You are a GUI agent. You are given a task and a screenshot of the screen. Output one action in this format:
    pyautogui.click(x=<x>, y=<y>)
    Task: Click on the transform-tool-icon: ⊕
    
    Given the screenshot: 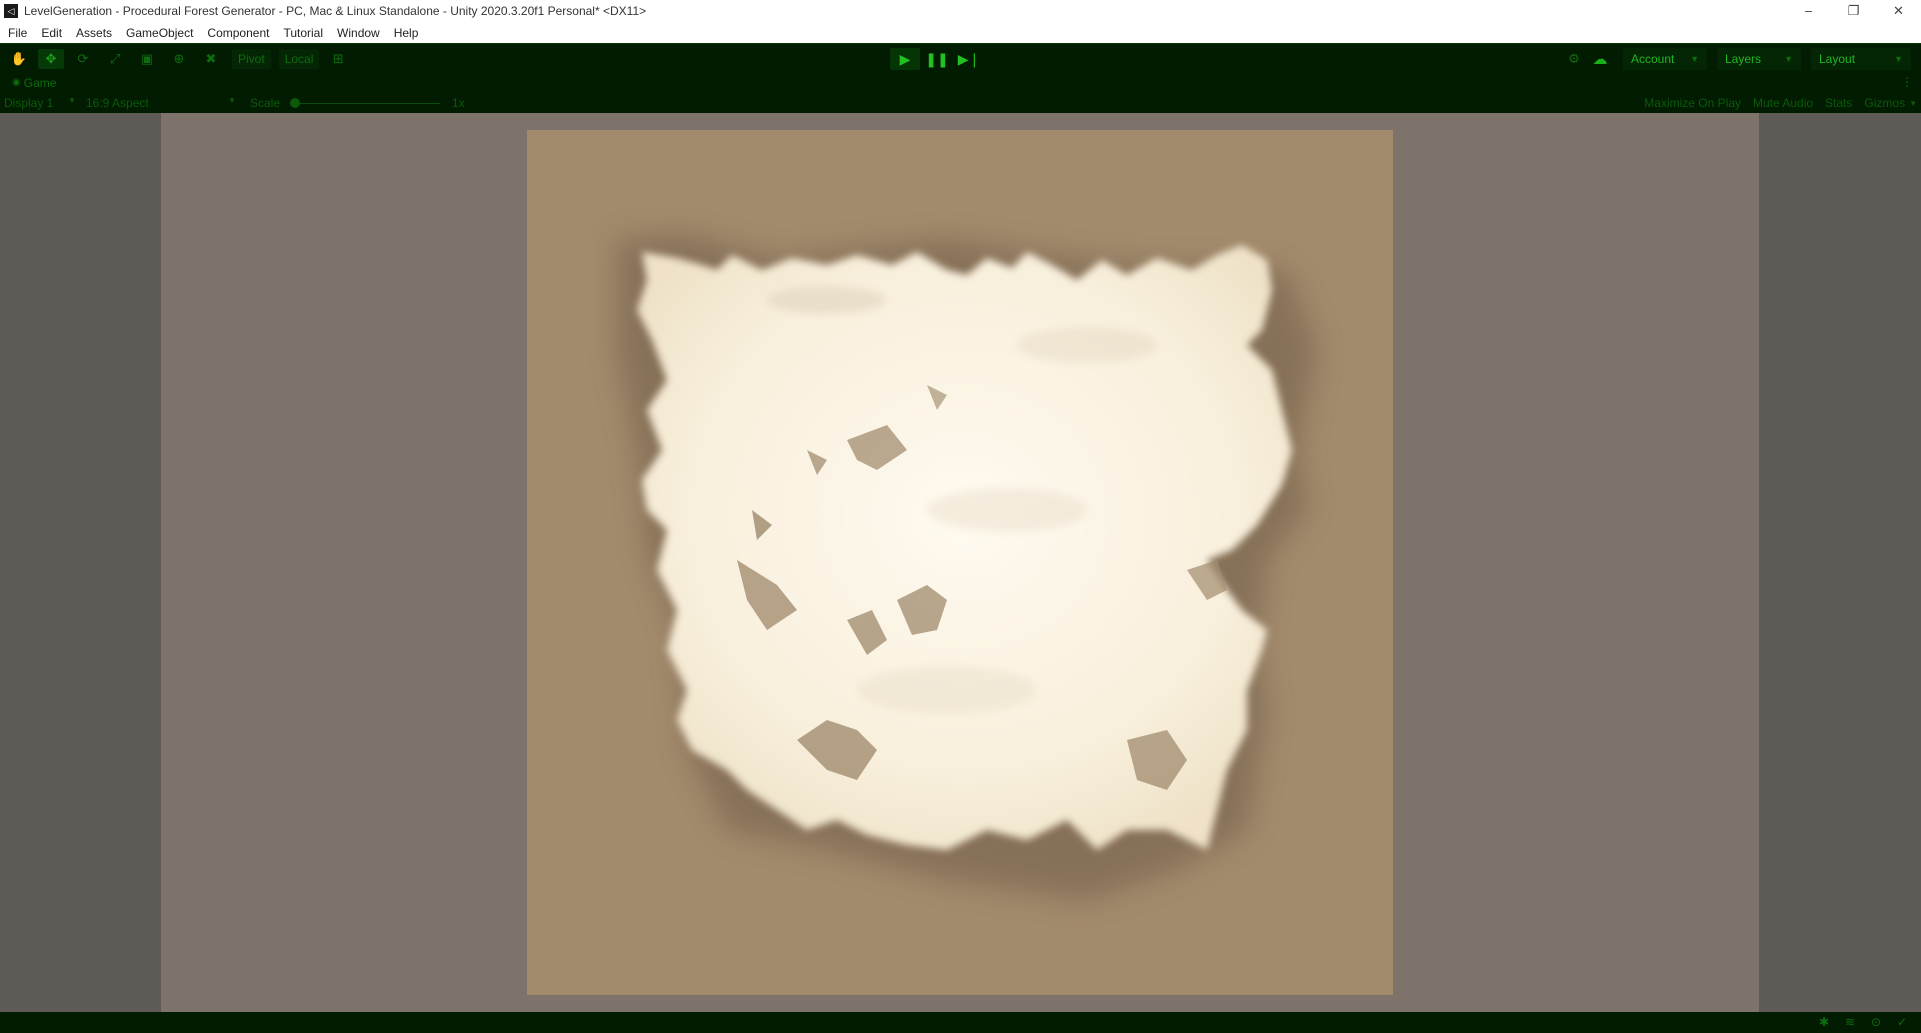 What is the action you would take?
    pyautogui.click(x=179, y=59)
    